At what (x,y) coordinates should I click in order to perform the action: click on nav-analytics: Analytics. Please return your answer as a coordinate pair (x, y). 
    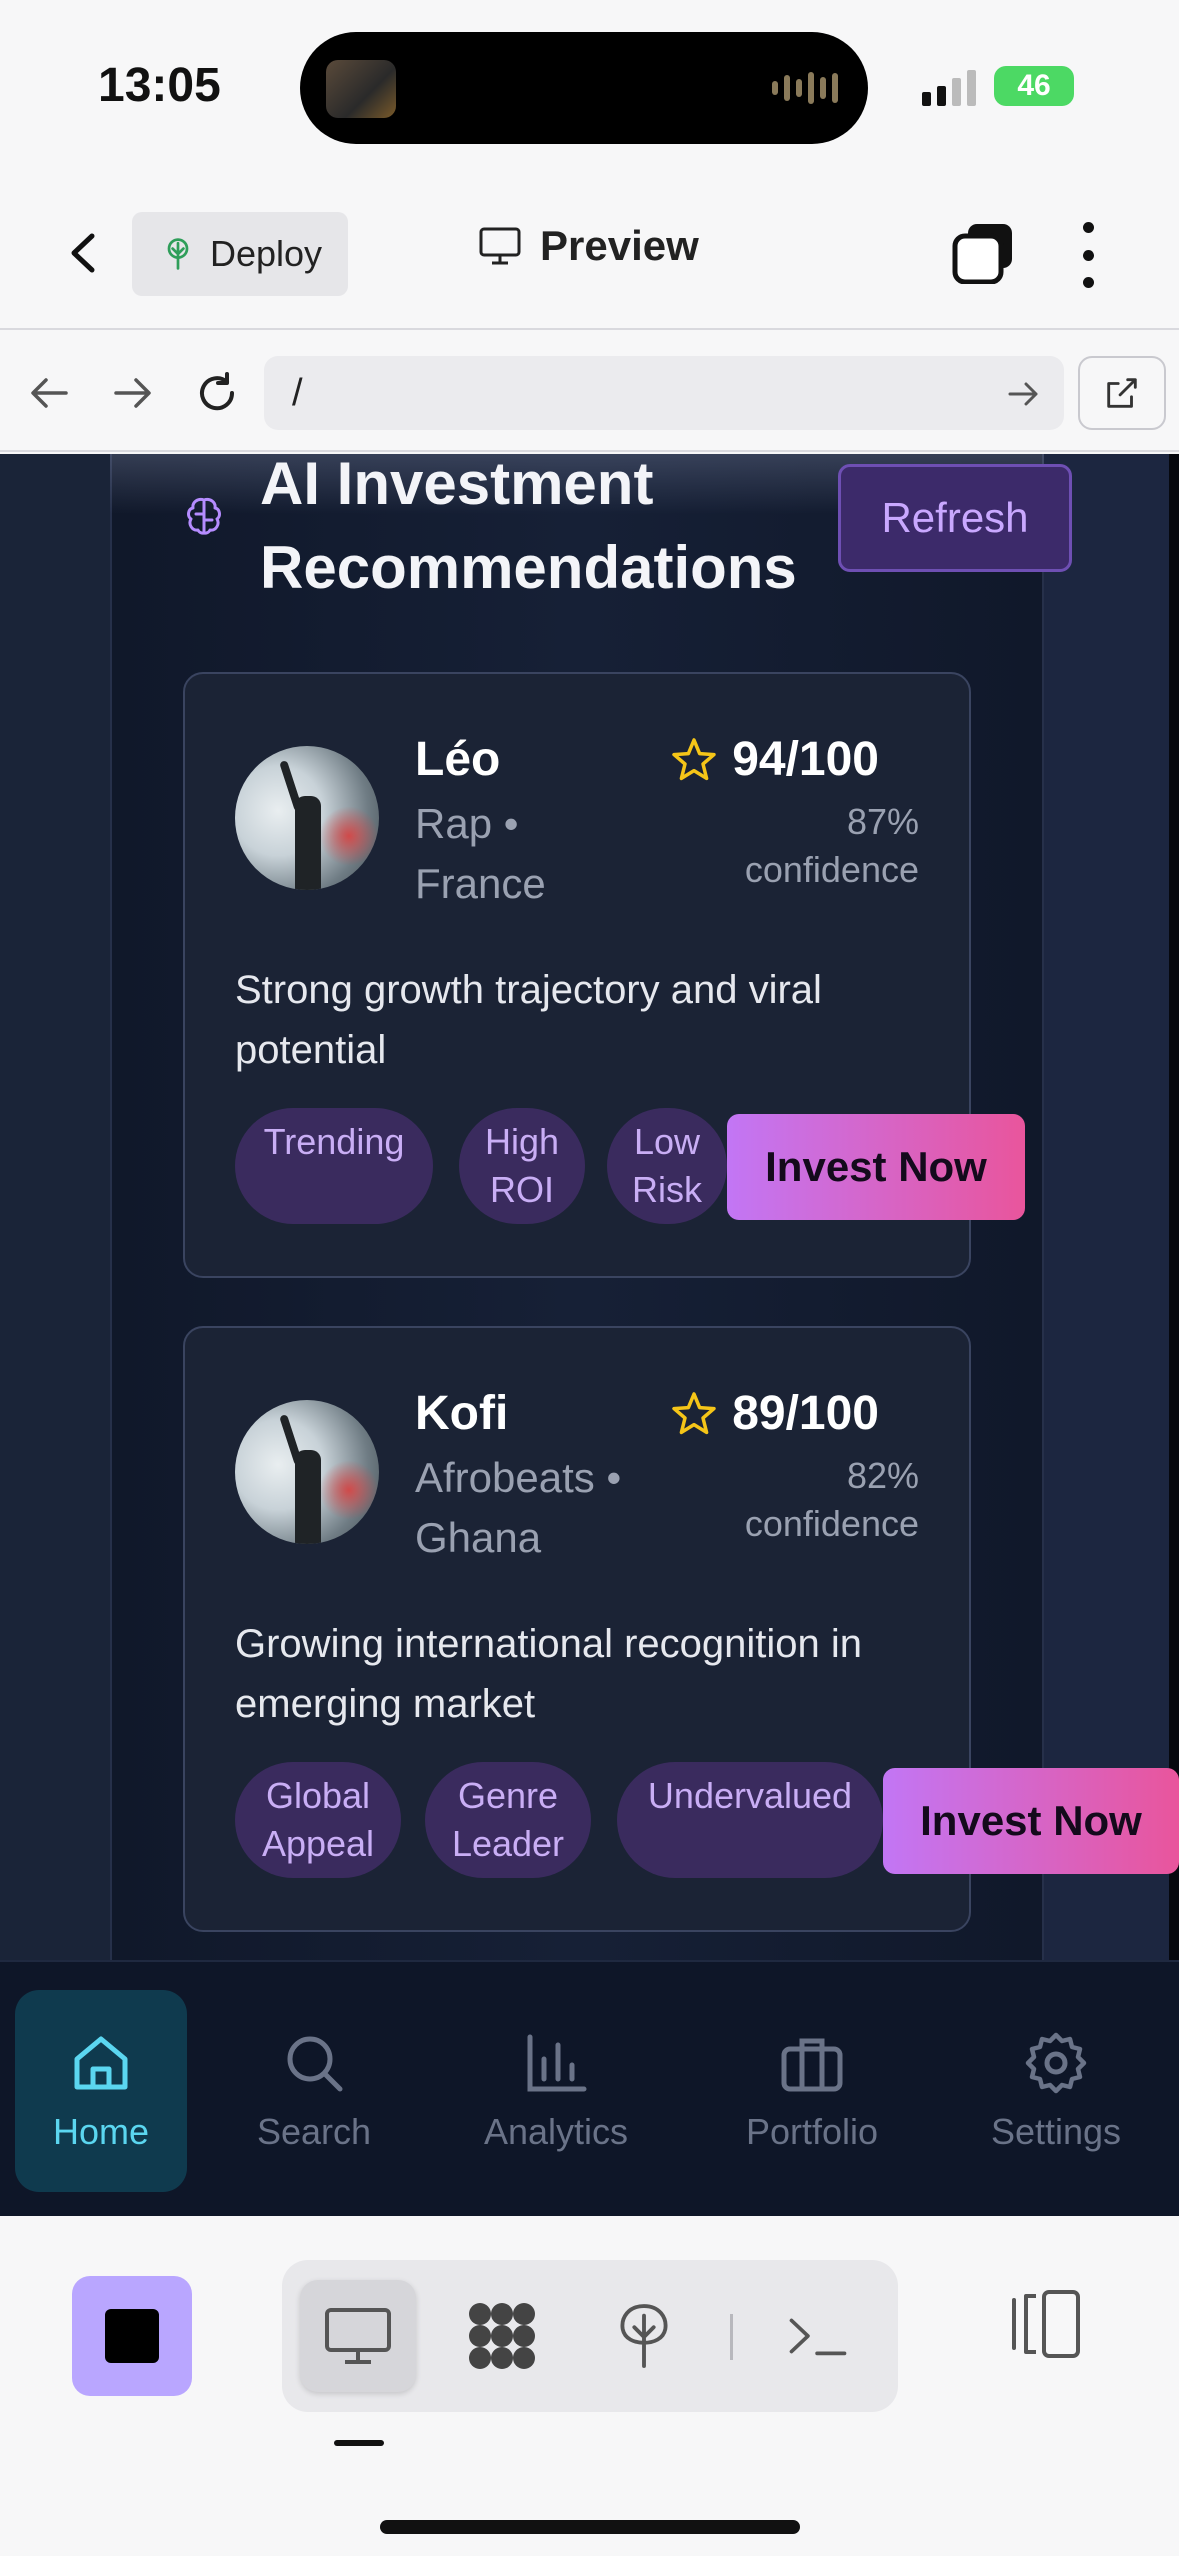
    Looking at the image, I should click on (556, 2091).